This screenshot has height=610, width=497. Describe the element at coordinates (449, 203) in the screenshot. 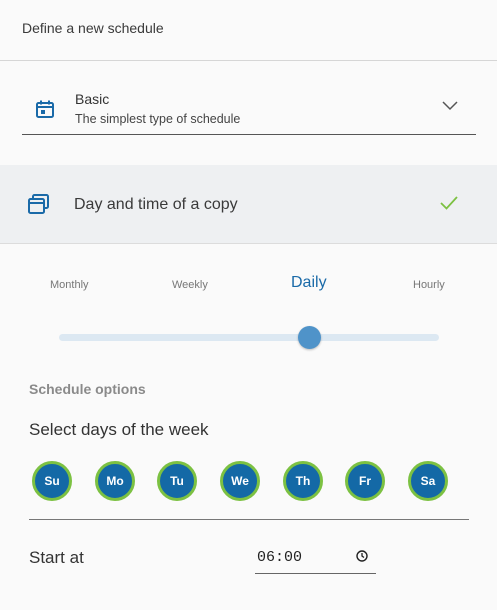

I see `check-icon` at that location.